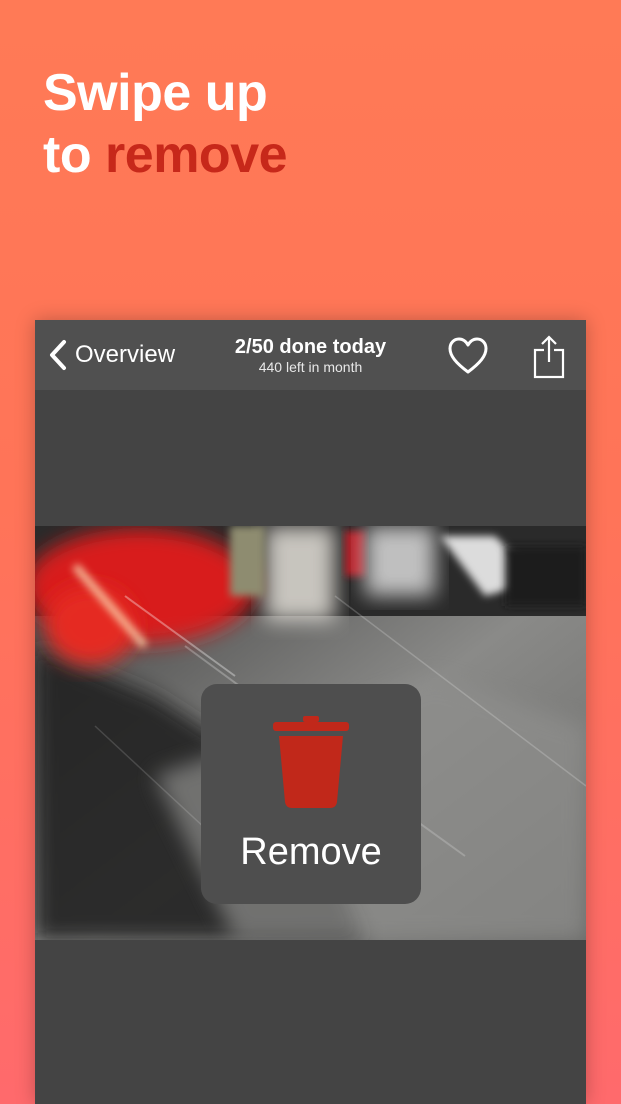 The height and width of the screenshot is (1104, 621). What do you see at coordinates (125, 354) in the screenshot?
I see `back-button-label: Overview` at bounding box center [125, 354].